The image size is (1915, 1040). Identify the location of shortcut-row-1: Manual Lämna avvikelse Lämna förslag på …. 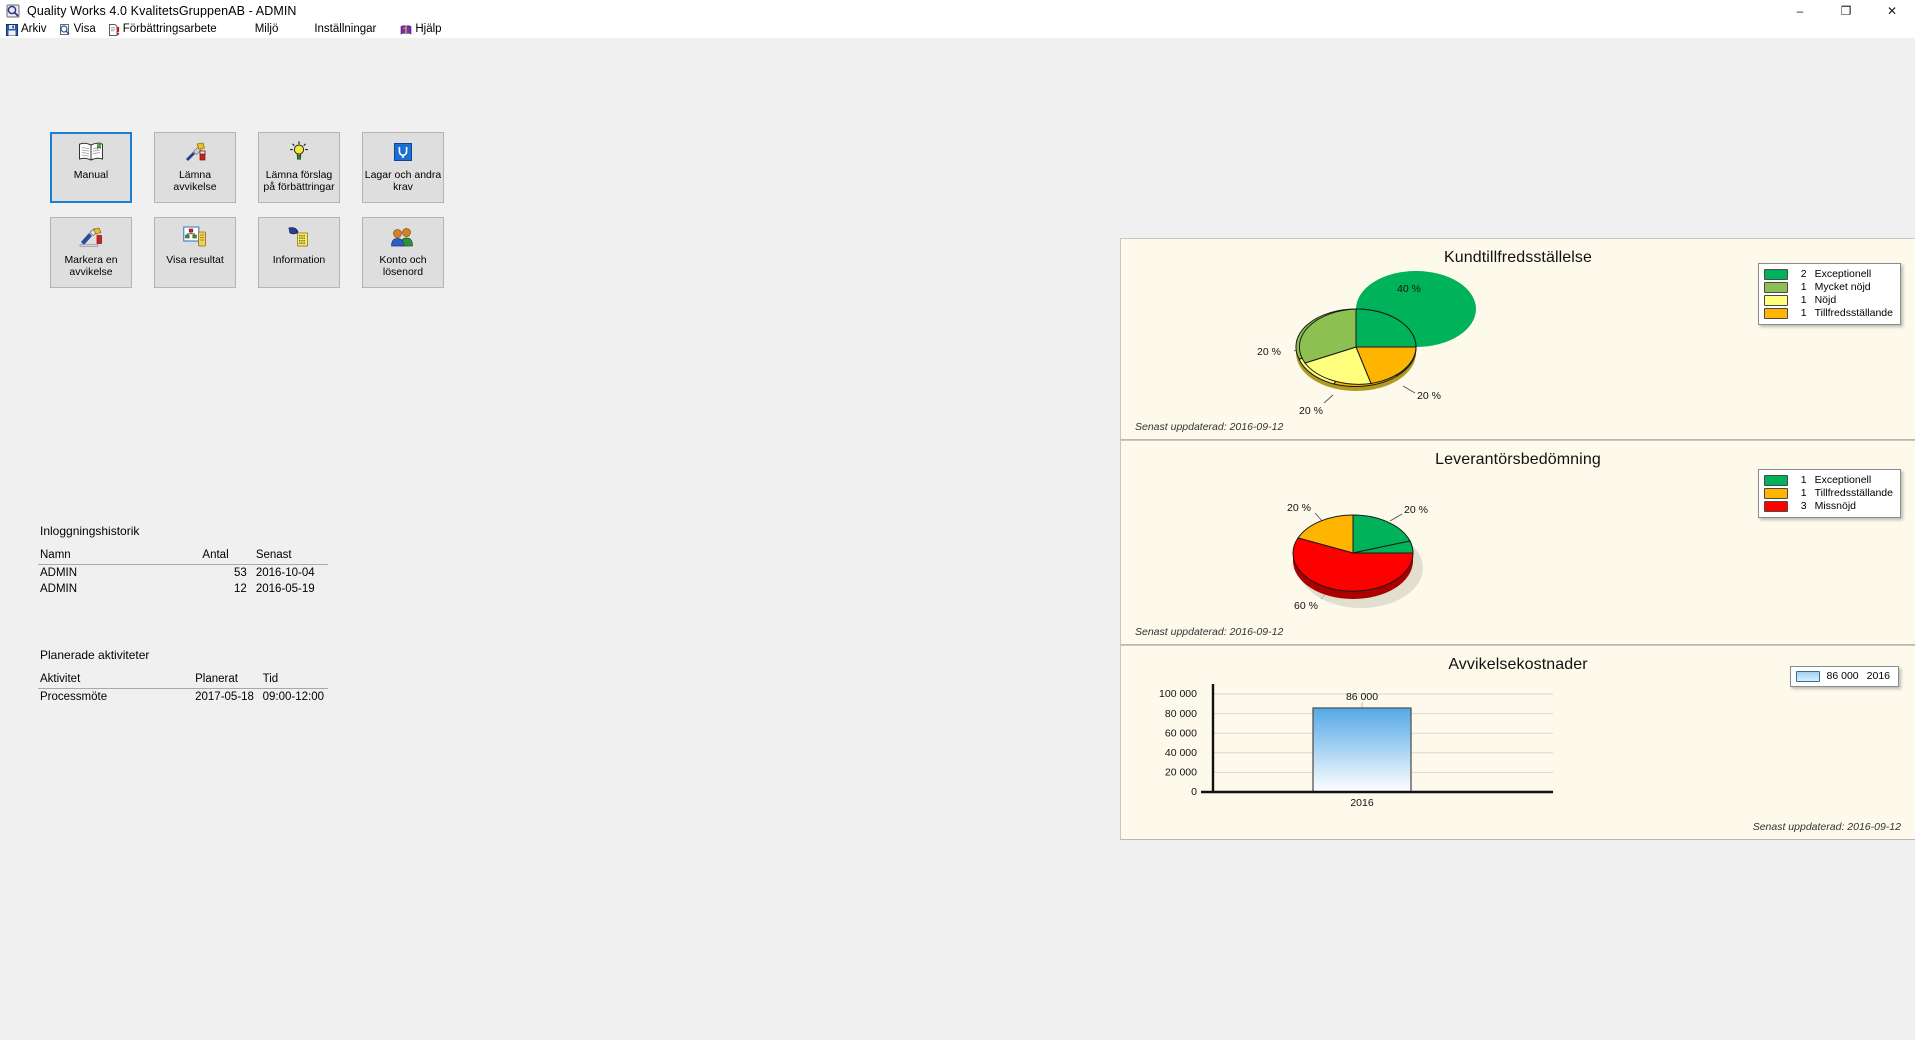
(249, 167).